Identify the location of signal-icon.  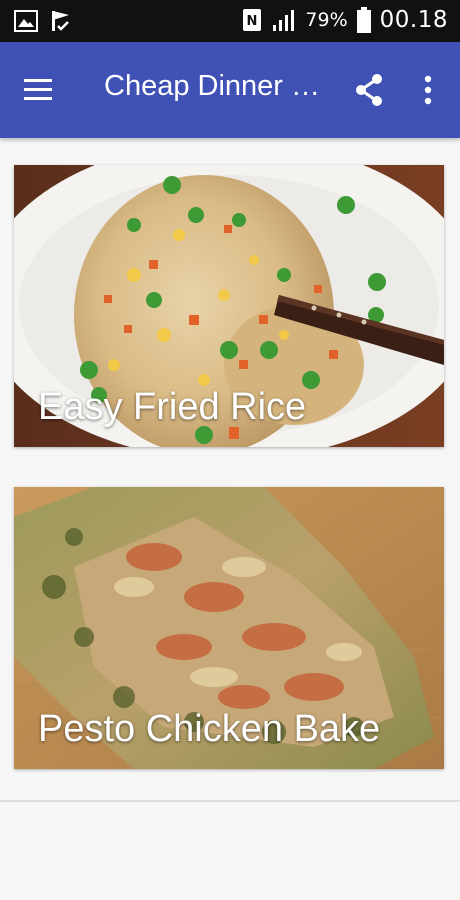
(284, 20).